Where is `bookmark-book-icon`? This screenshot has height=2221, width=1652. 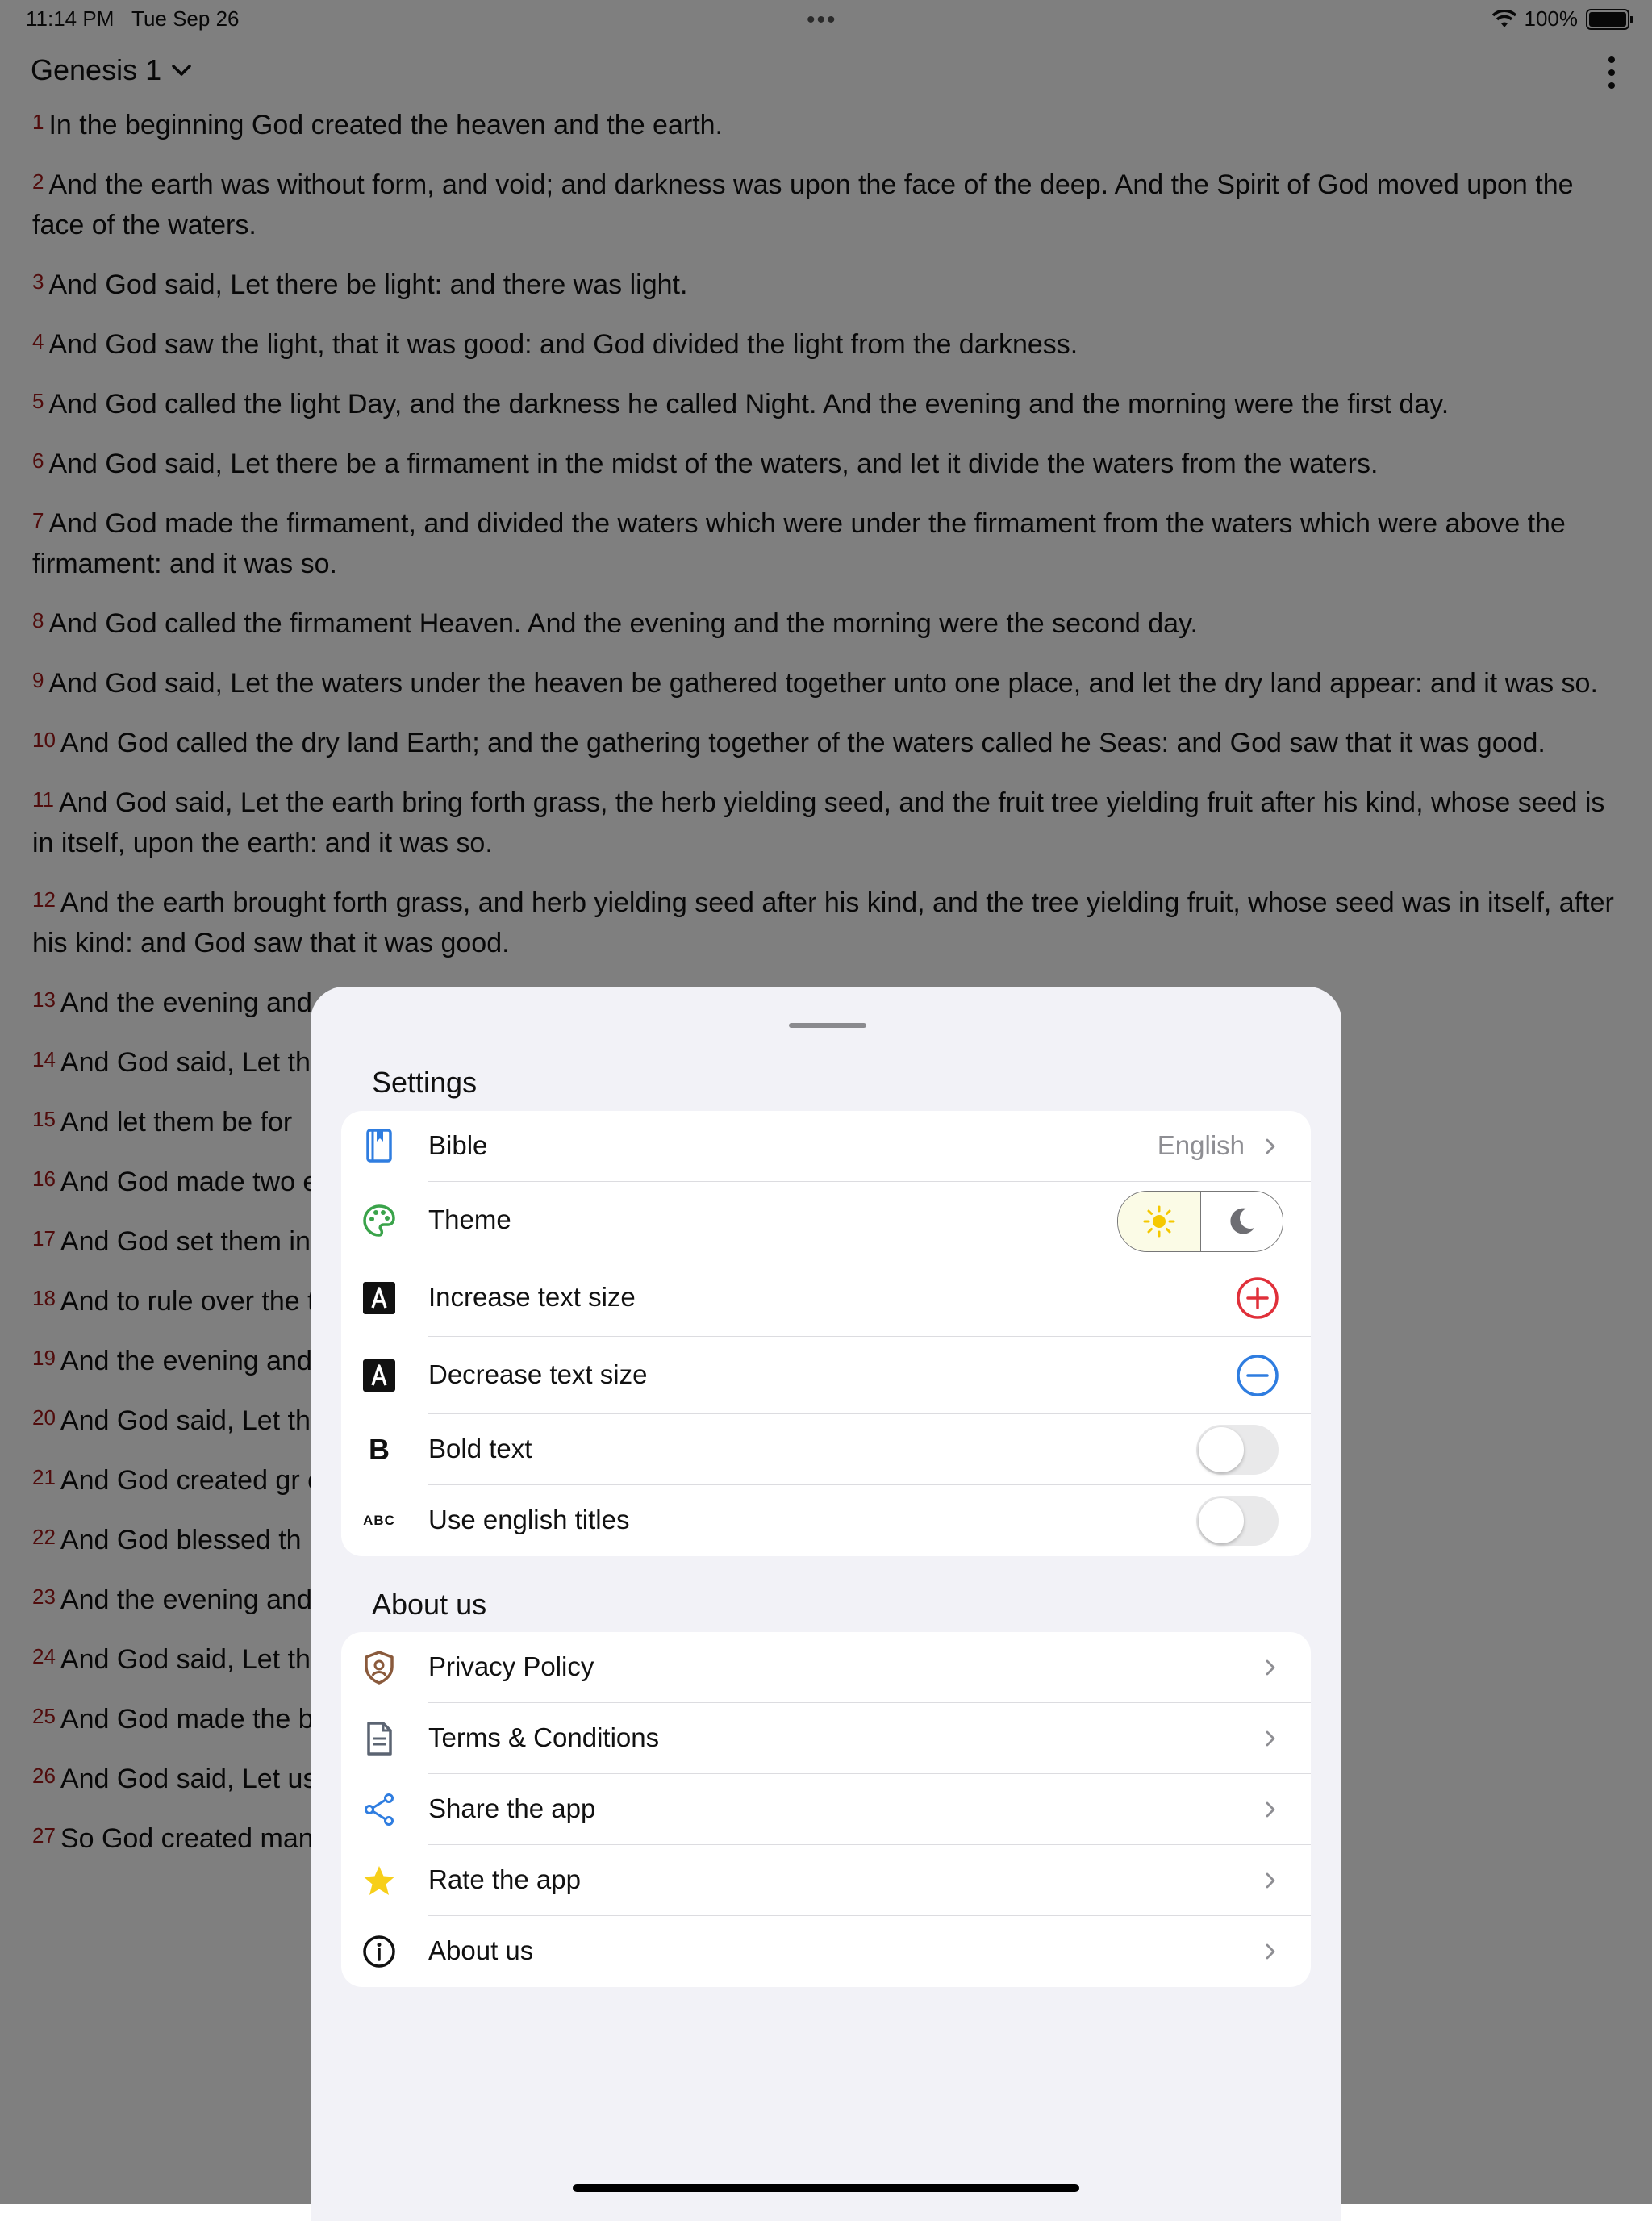 bookmark-book-icon is located at coordinates (379, 1145).